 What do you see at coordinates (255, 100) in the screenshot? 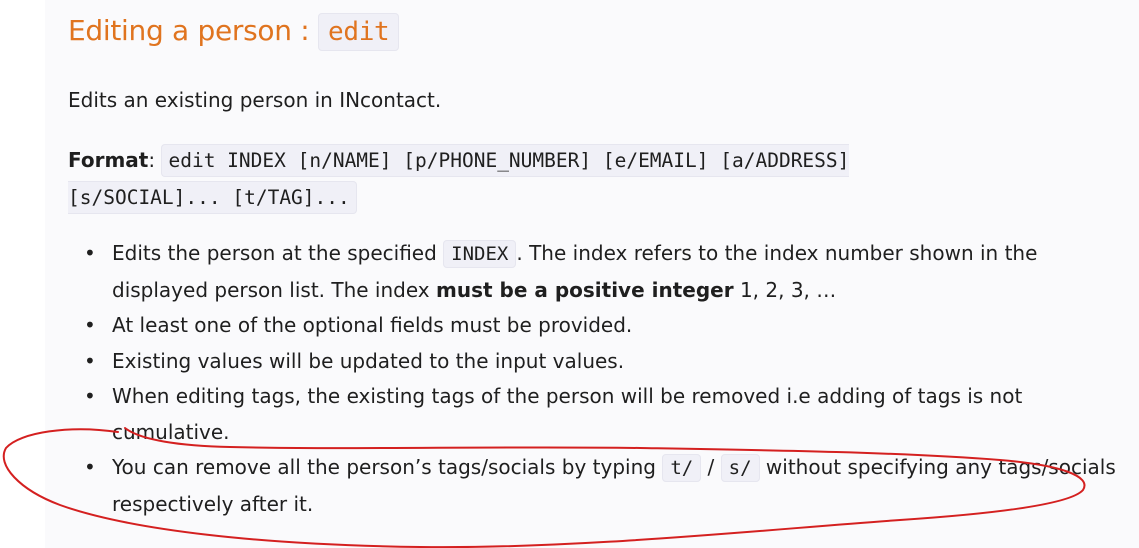
I see `description: Edits an existing person in INcontact.` at bounding box center [255, 100].